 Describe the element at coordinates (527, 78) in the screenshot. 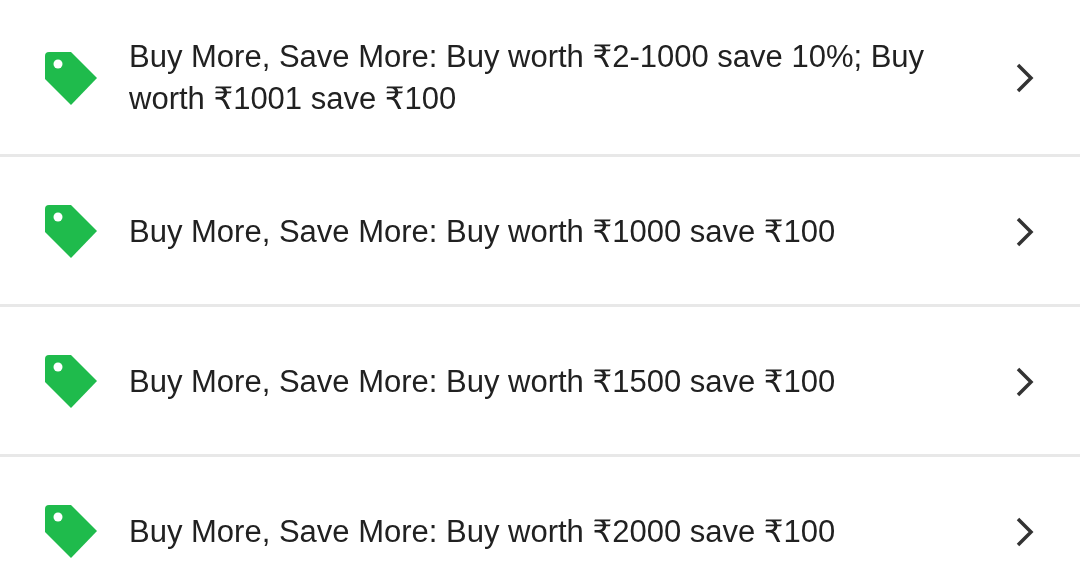

I see `offer-text: Buy More, Save More: Buy worth ₹2-1000 save 10%; Buy worth ₹1001 save ₹100` at that location.